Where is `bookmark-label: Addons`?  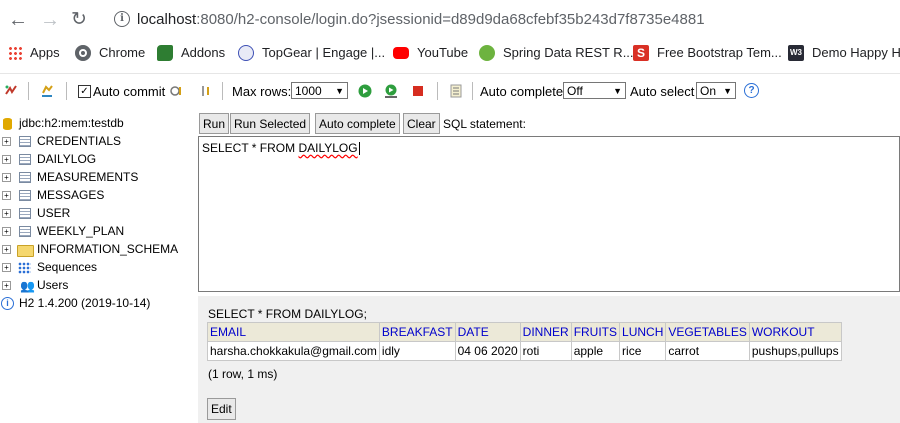 bookmark-label: Addons is located at coordinates (203, 52).